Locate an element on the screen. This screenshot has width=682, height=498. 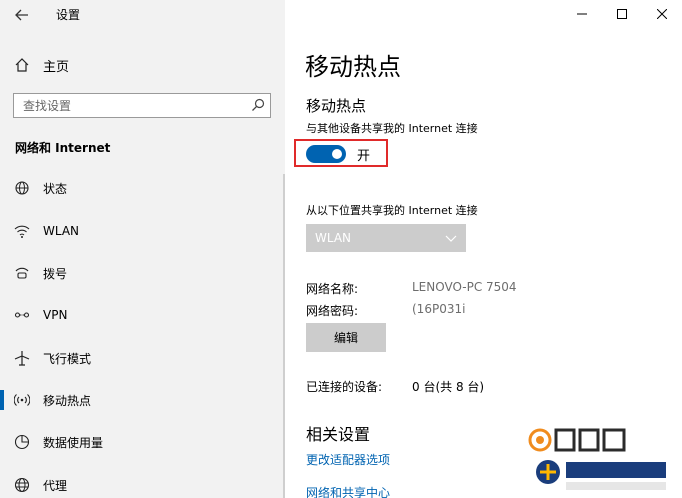
hotspot-toggle is located at coordinates (326, 154).